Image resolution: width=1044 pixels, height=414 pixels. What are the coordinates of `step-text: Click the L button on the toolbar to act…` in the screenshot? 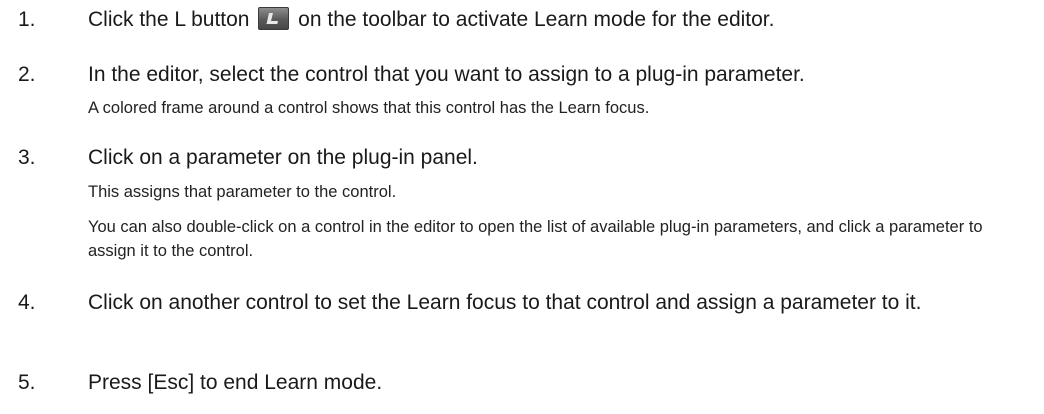 It's located at (558, 20).